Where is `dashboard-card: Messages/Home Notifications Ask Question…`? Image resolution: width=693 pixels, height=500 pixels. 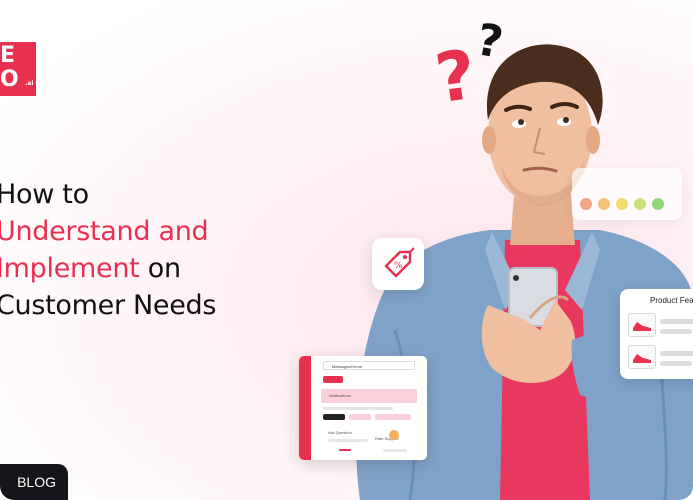 dashboard-card: Messages/Home Notifications Ask Question… is located at coordinates (363, 408).